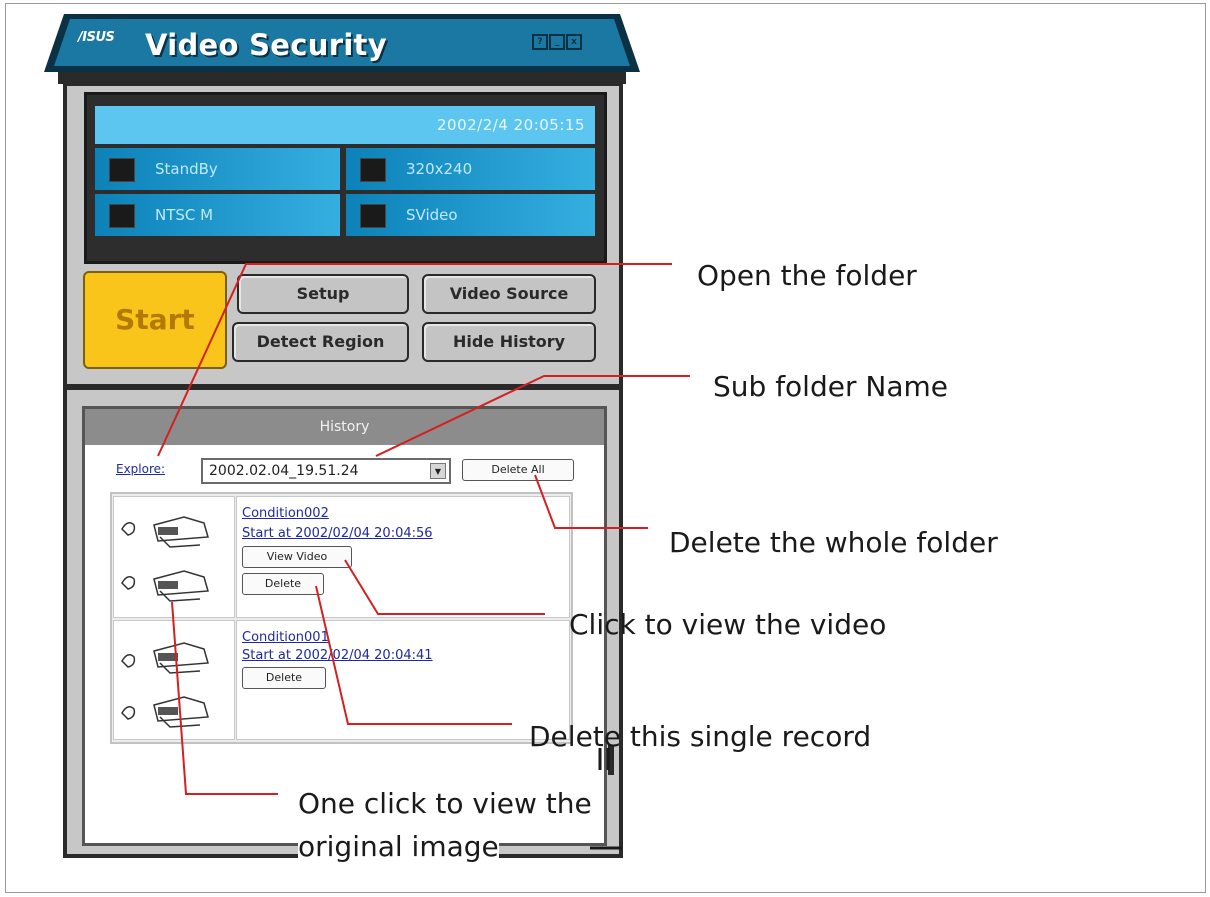 The height and width of the screenshot is (897, 1210). I want to click on annotation-open-folder: Open the folder, so click(807, 275).